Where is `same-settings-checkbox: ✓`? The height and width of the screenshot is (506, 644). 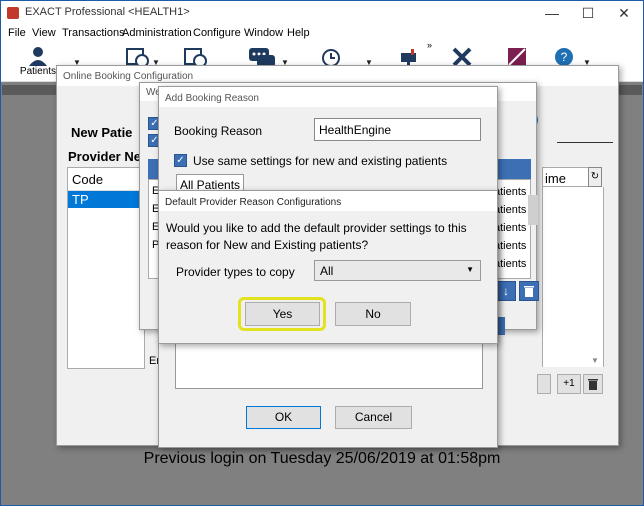
same-settings-checkbox: ✓ is located at coordinates (180, 160).